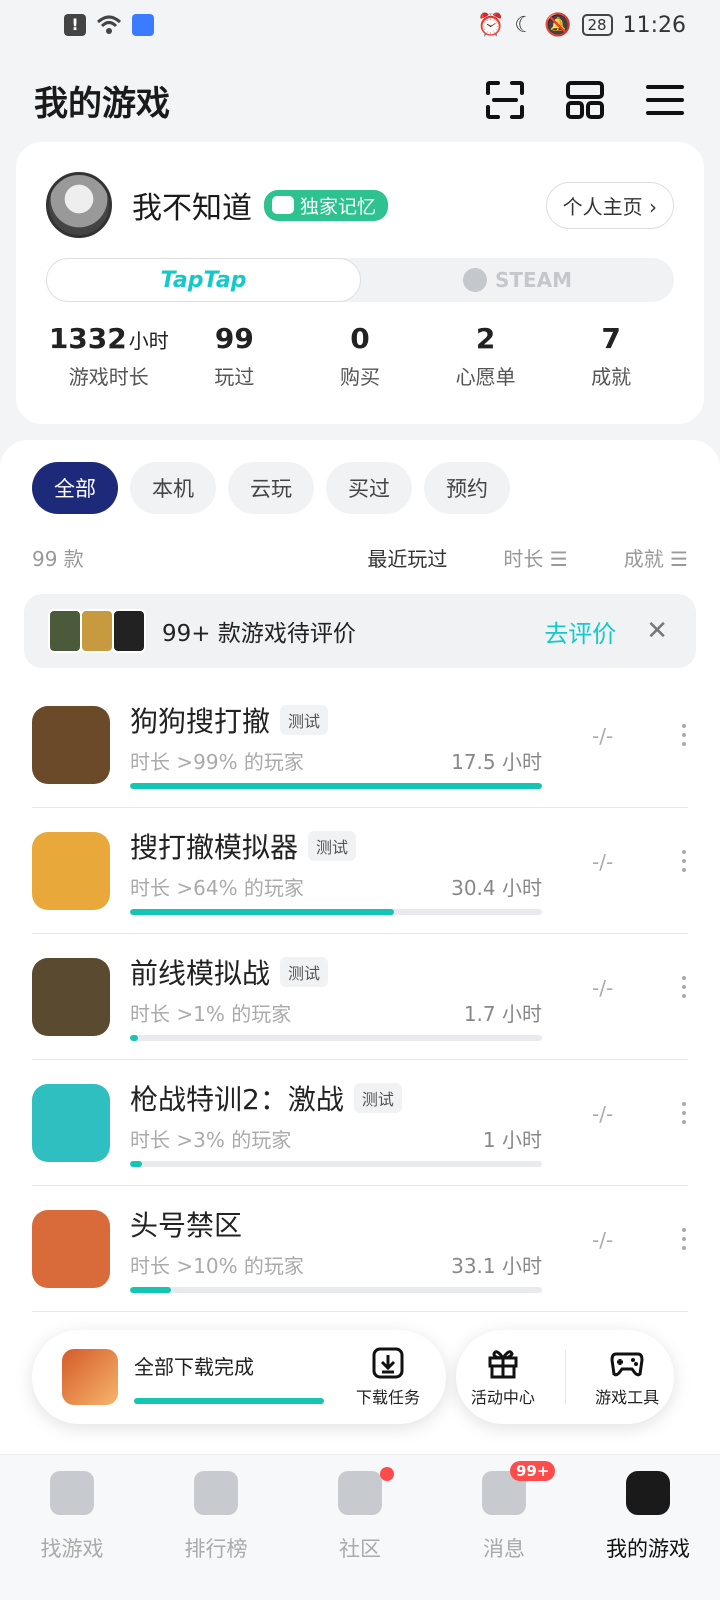  I want to click on community-icon, so click(360, 1493).